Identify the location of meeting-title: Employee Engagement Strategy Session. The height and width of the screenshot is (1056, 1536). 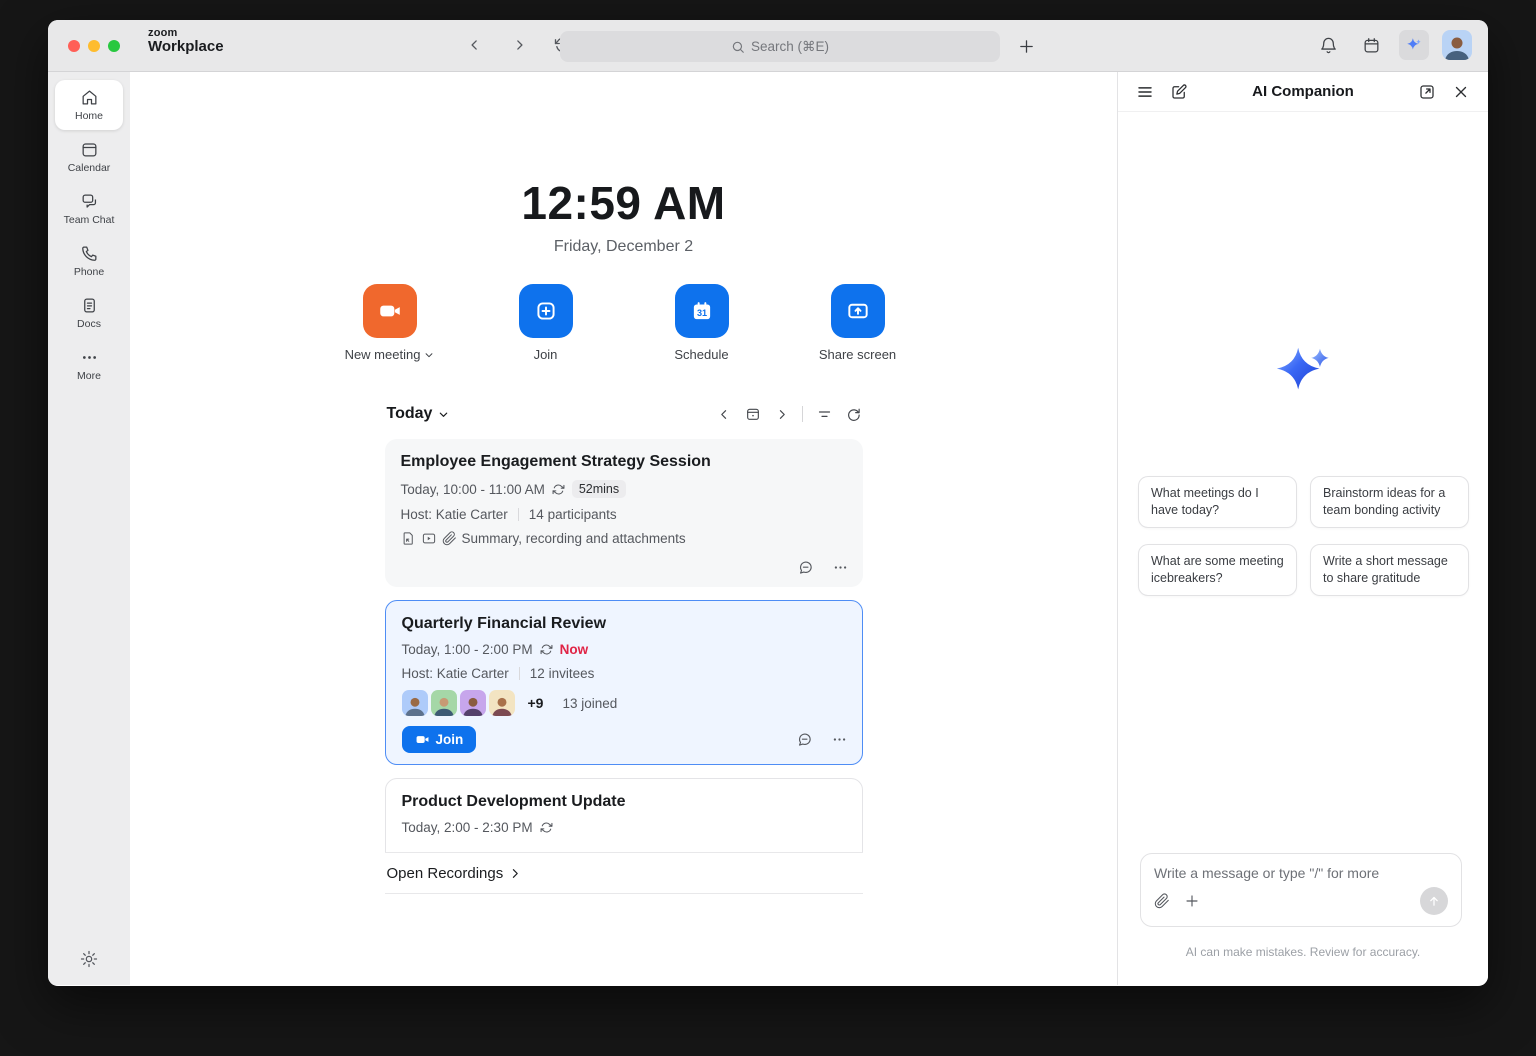
(555, 461).